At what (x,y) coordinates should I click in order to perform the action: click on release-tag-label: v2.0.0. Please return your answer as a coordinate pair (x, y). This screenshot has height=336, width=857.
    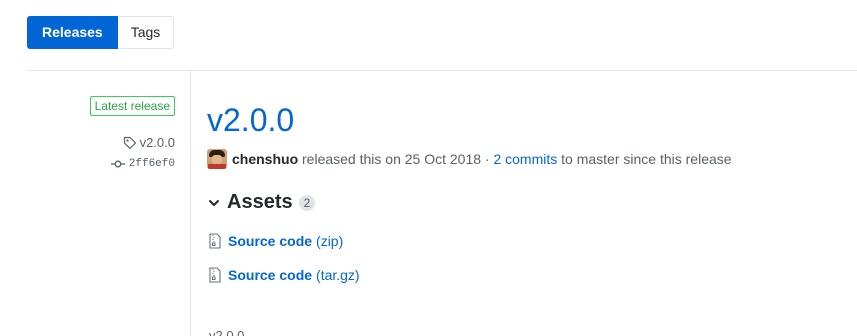
    Looking at the image, I should click on (157, 142).